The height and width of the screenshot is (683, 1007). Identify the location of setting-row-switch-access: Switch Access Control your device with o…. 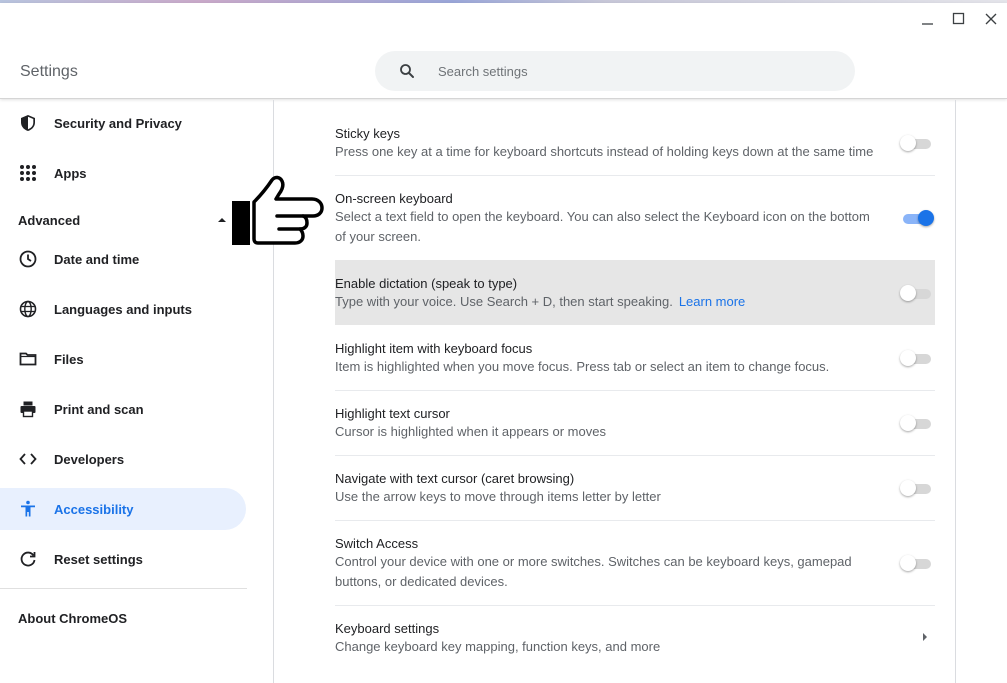
(635, 565).